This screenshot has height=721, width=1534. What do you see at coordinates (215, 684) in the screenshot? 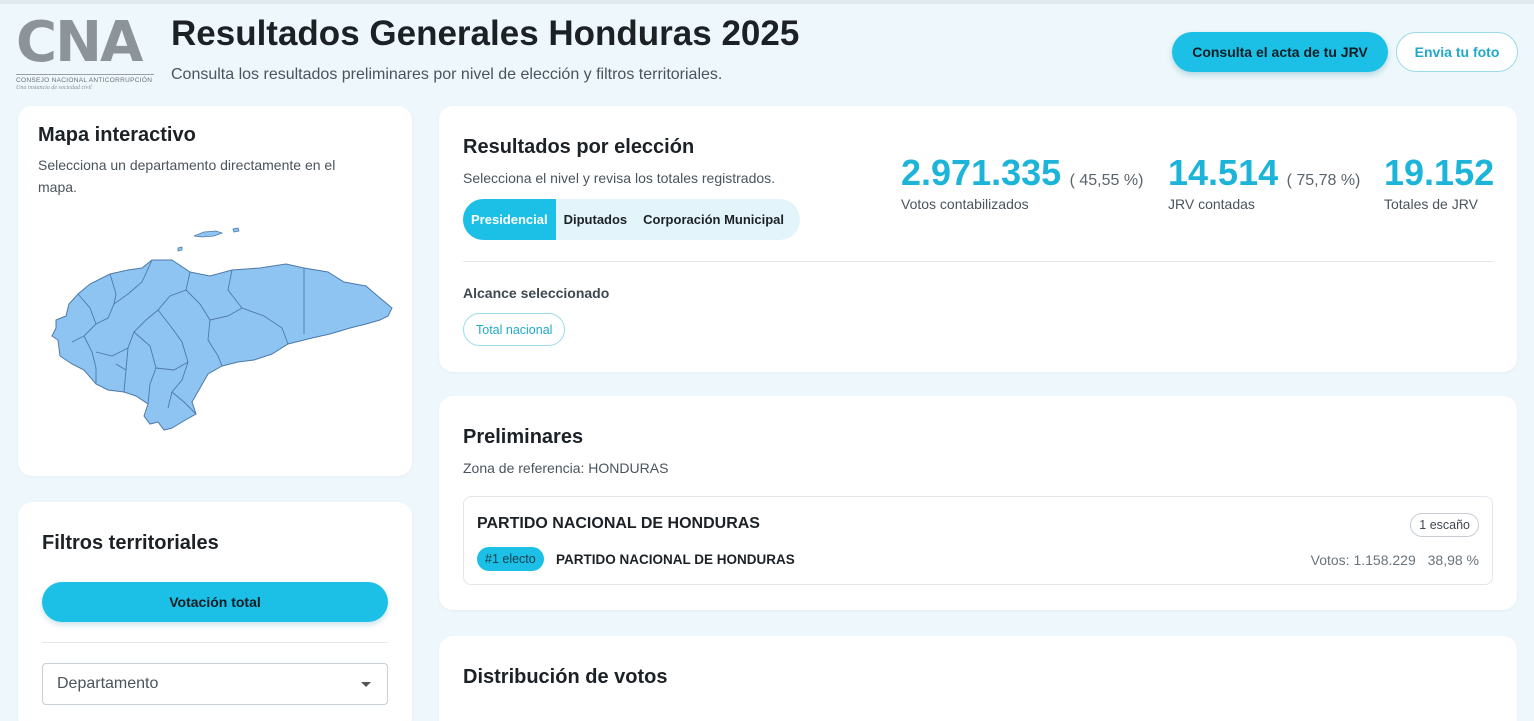
I see `department-select: Departamento` at bounding box center [215, 684].